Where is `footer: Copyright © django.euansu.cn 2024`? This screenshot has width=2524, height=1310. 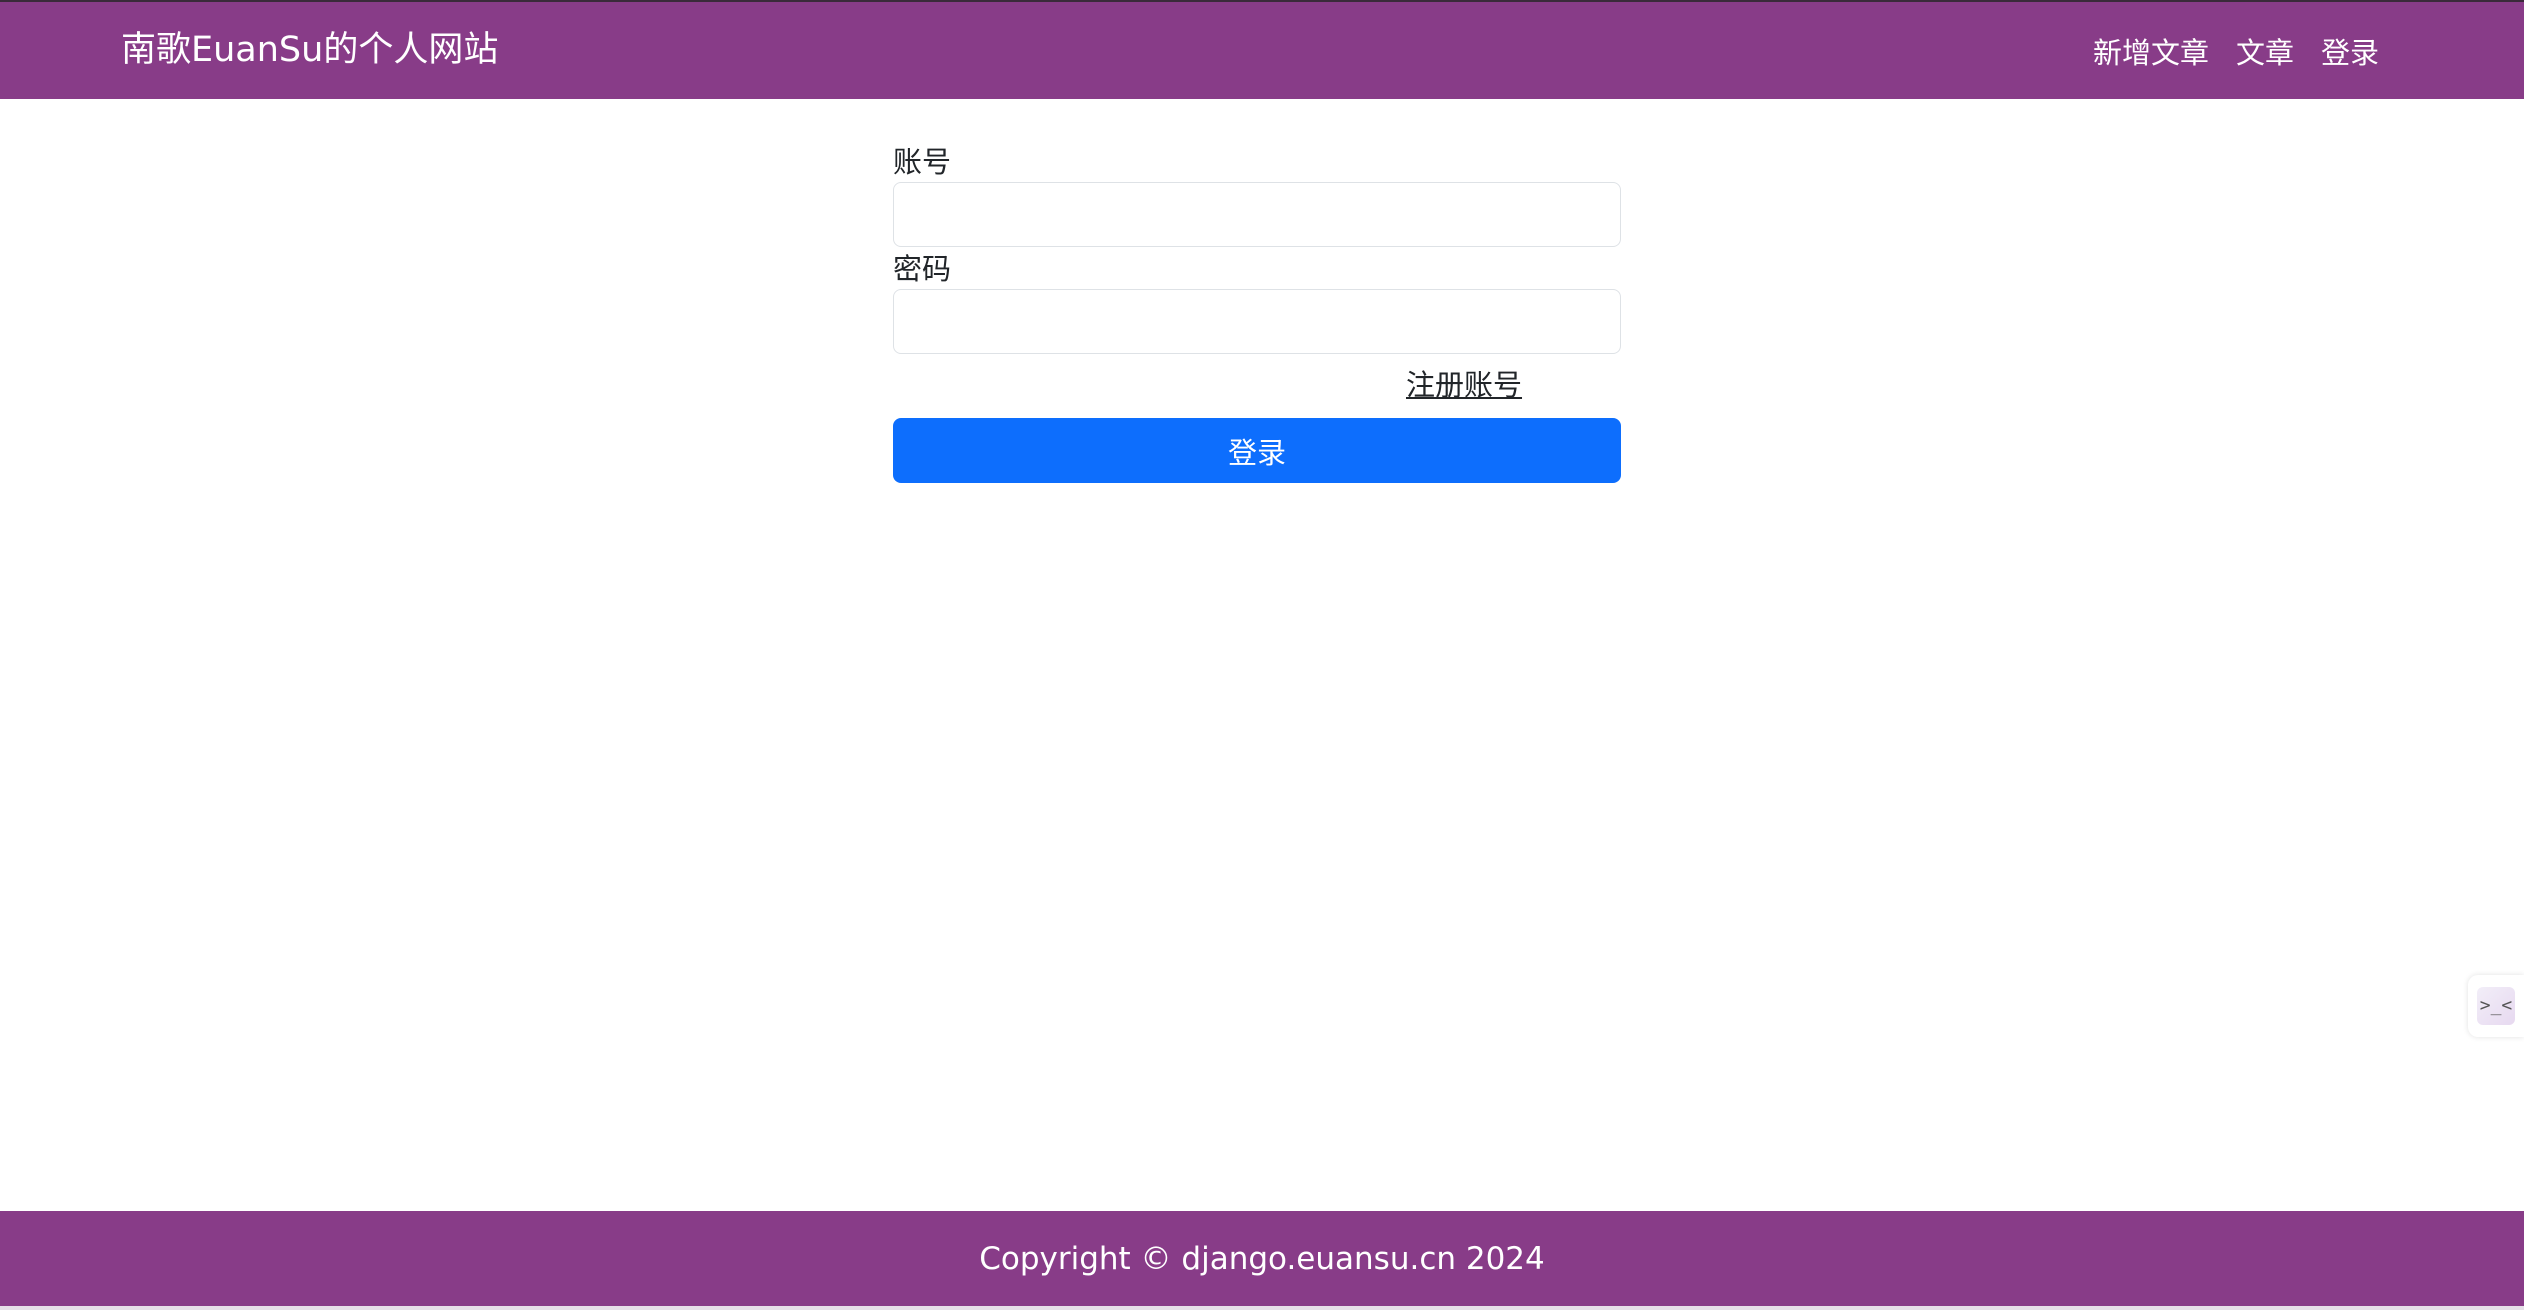 footer: Copyright © django.euansu.cn 2024 is located at coordinates (1262, 1258).